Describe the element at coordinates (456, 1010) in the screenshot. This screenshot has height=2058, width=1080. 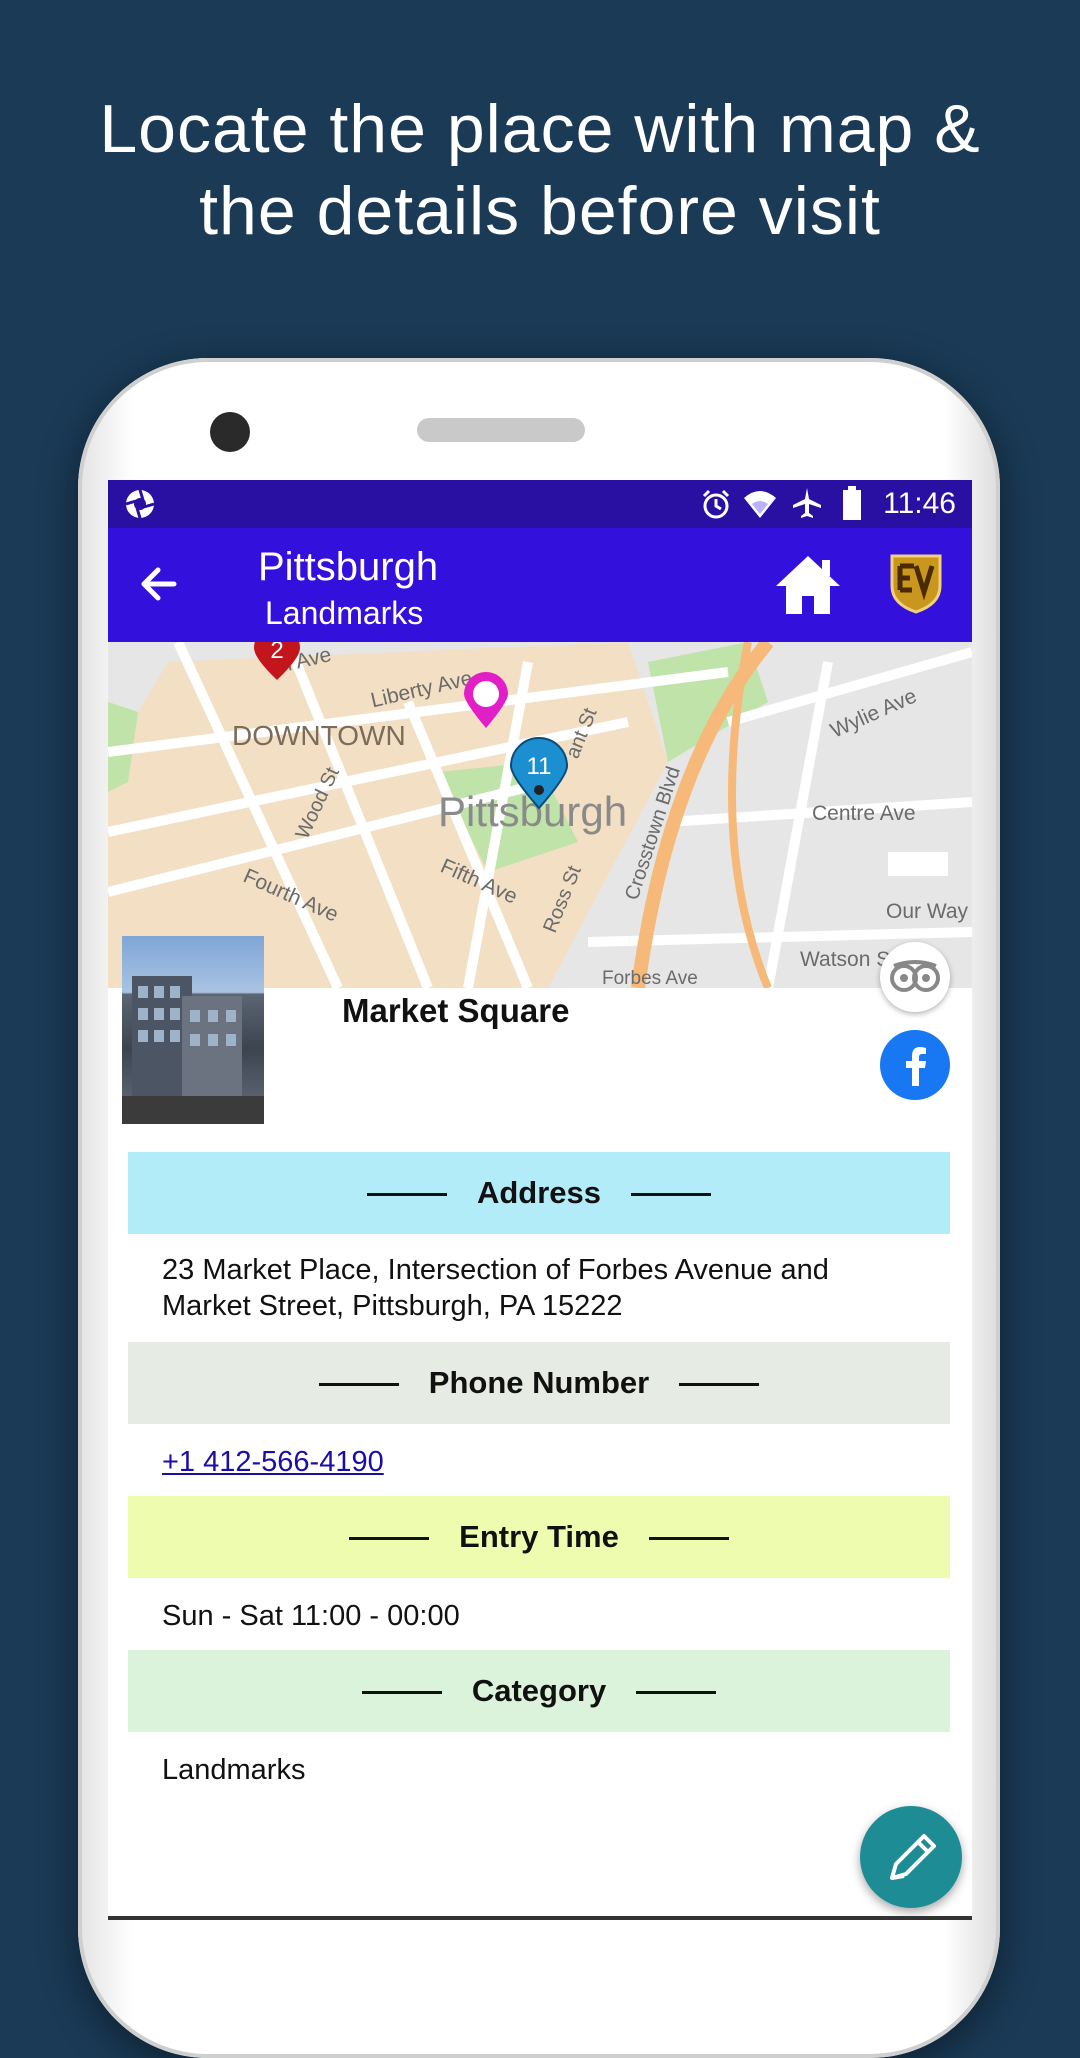
I see `place-name: Market Square` at that location.